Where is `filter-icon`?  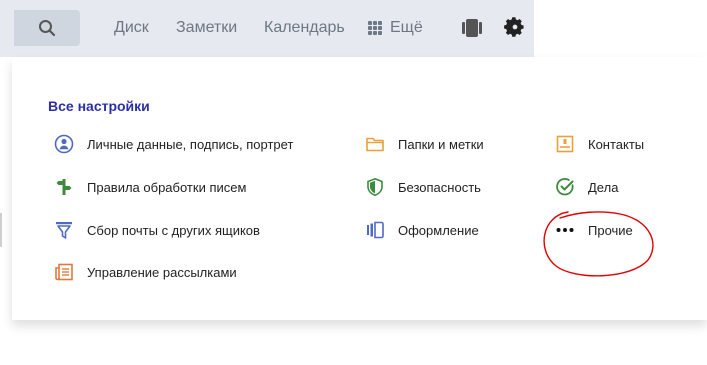 filter-icon is located at coordinates (64, 230).